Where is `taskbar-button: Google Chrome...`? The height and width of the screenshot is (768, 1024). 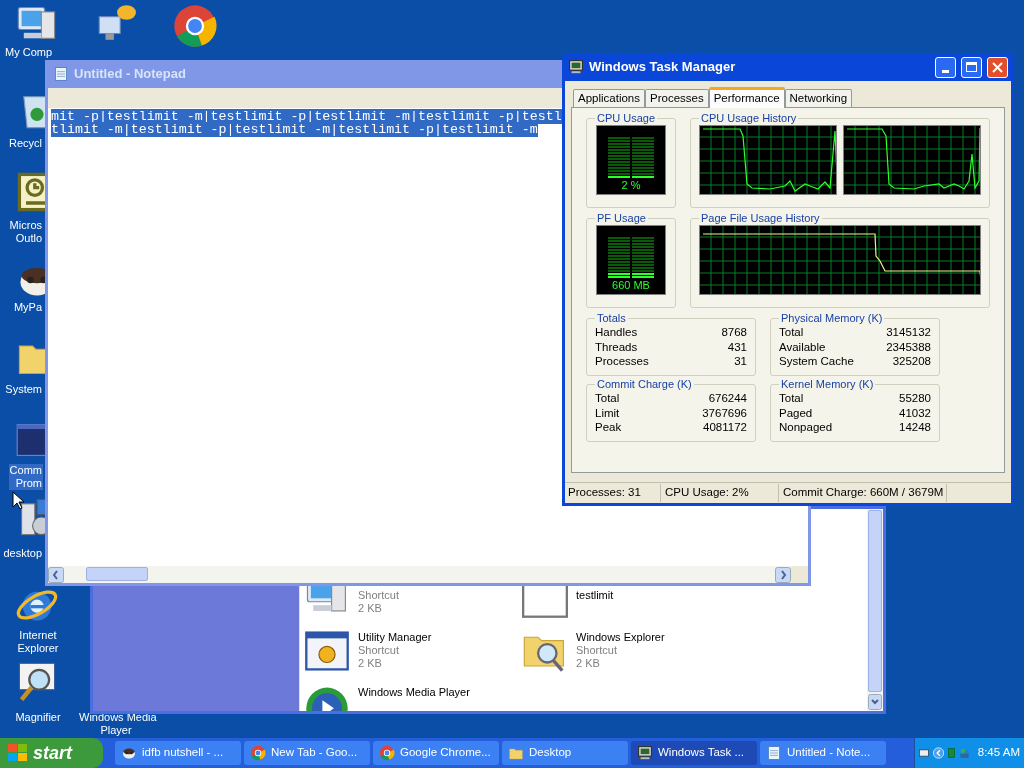
taskbar-button: Google Chrome... is located at coordinates (436, 753).